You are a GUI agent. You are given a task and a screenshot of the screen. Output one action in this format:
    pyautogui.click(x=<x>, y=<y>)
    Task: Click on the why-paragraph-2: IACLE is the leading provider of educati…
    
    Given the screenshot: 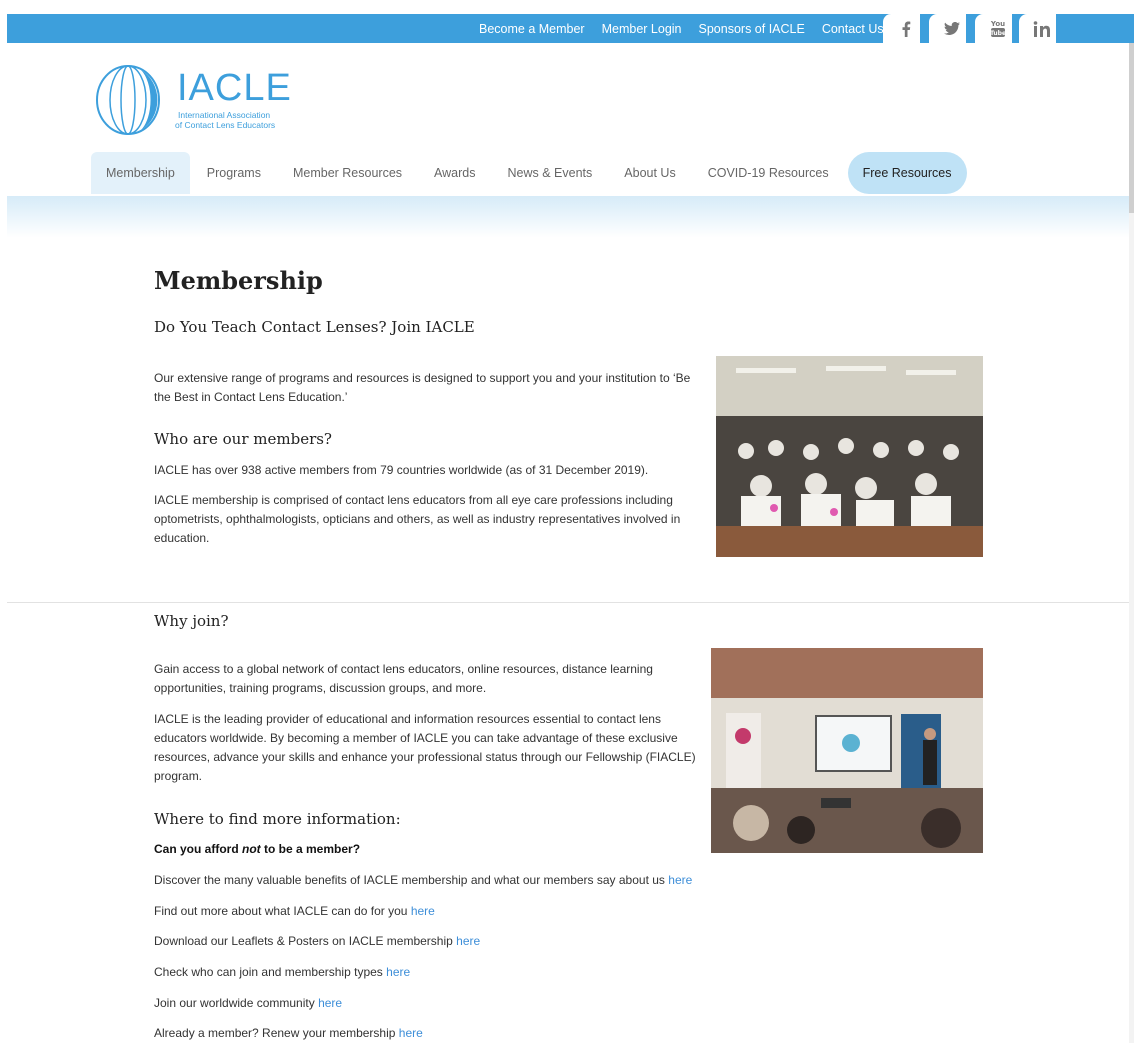 What is the action you would take?
    pyautogui.click(x=425, y=747)
    